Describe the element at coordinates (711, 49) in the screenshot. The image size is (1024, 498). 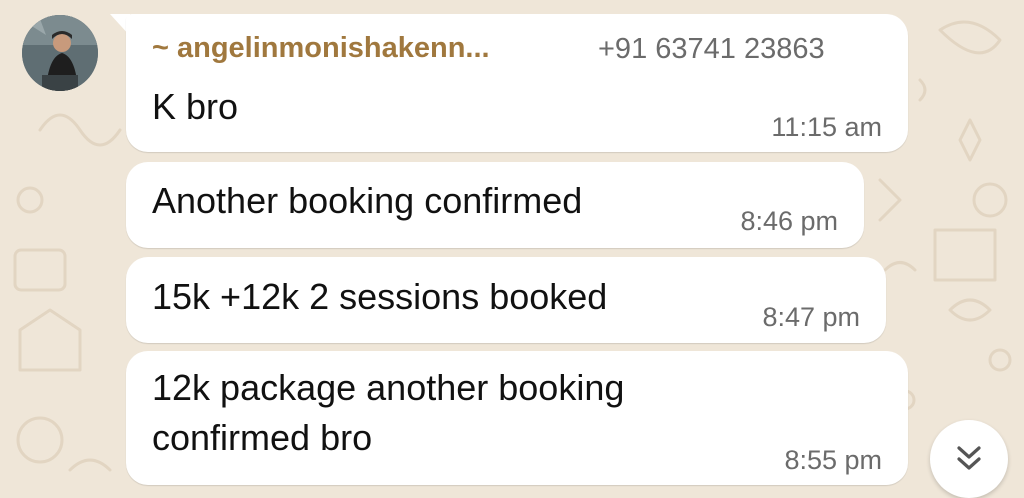
I see `sender-phone: +91 63741 23863` at that location.